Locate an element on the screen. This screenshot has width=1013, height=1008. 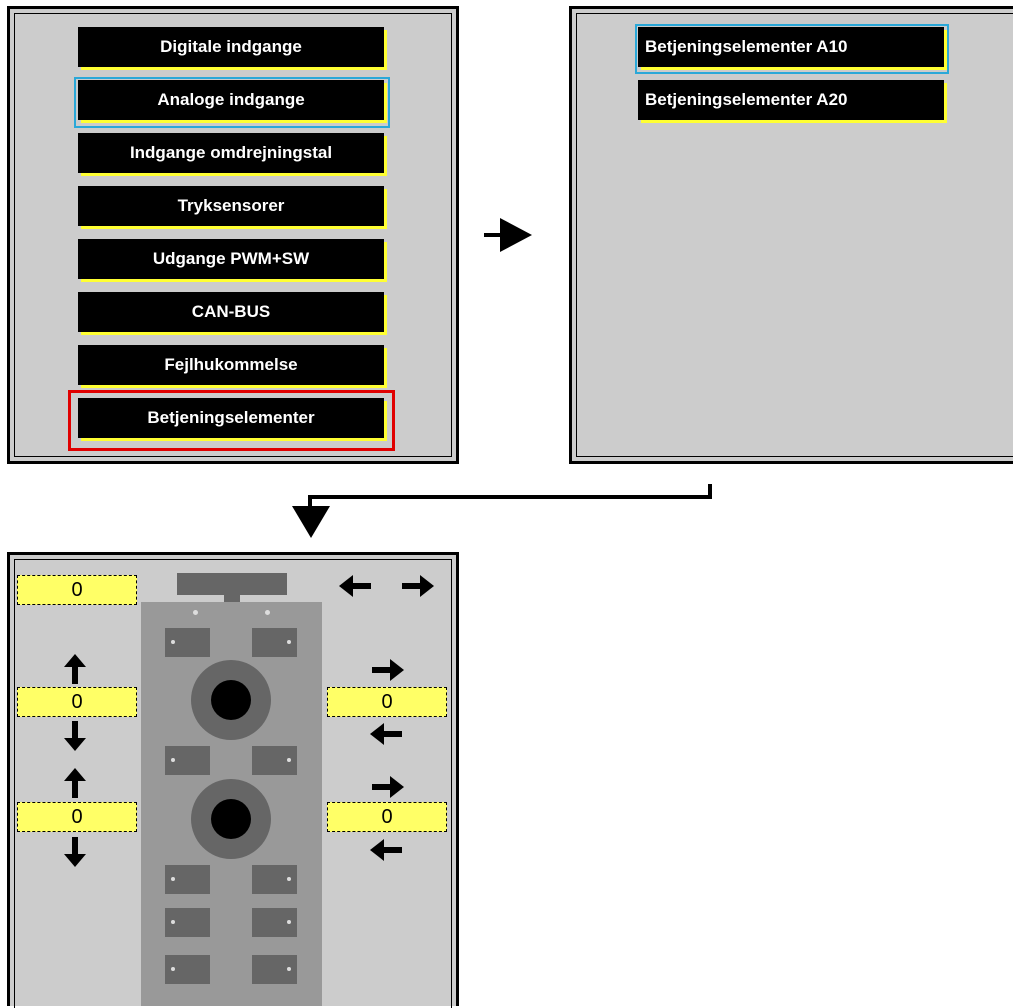
flow-arrow-down-icon is located at coordinates (311, 522).